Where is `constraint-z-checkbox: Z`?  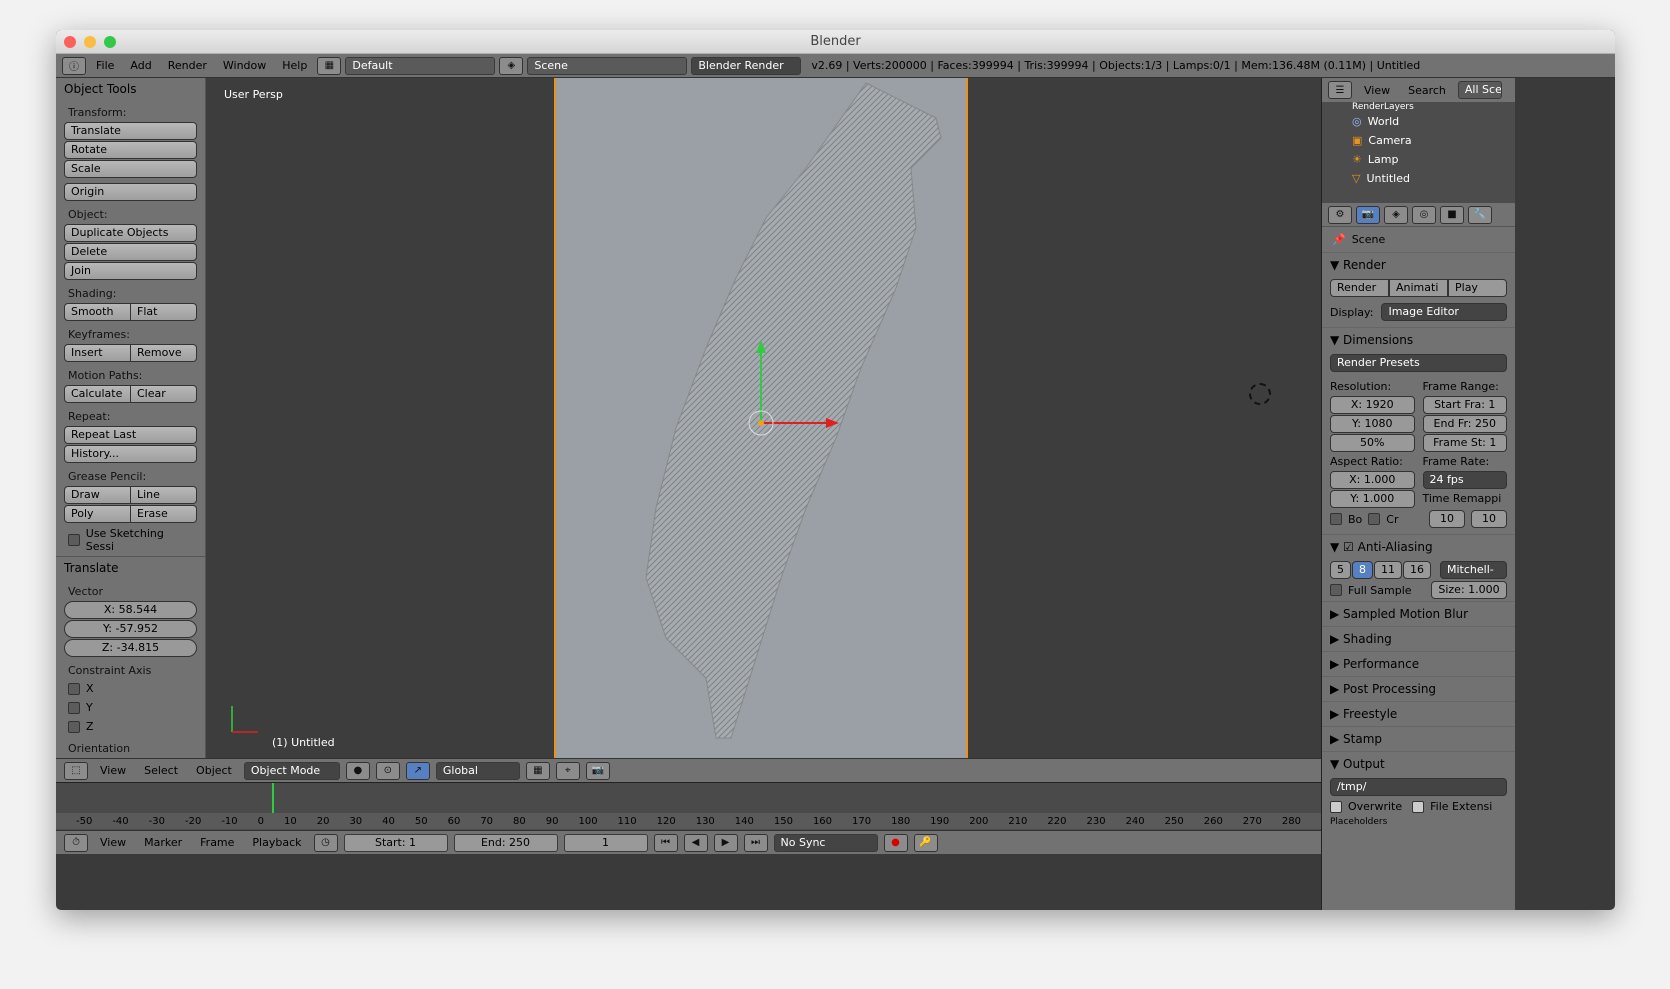
constraint-z-checkbox: Z is located at coordinates (130, 726).